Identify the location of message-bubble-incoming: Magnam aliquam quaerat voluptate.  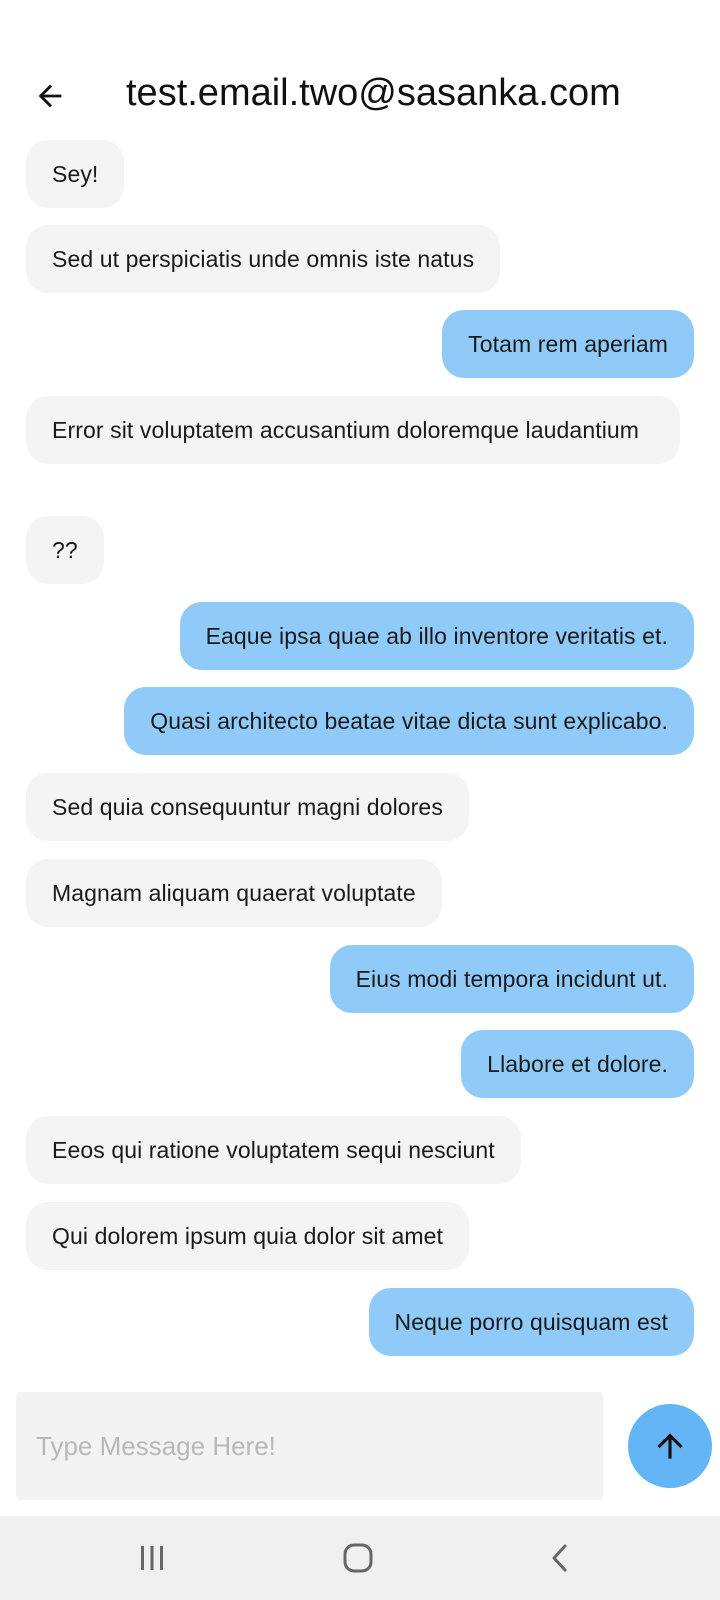
(234, 893).